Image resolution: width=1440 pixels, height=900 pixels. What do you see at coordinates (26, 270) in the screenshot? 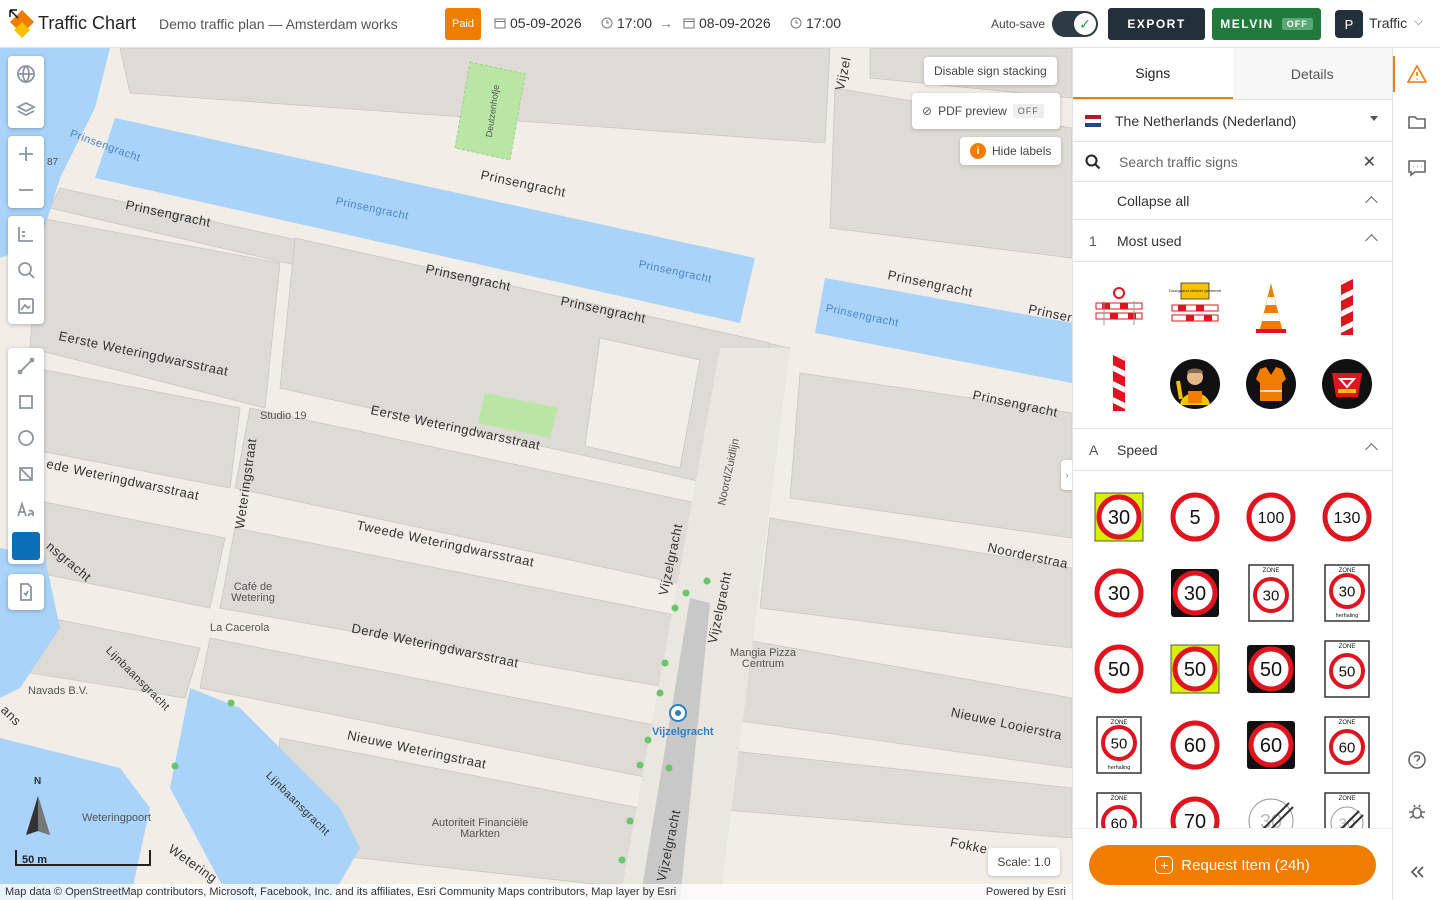
I see `search-zoom-icon` at bounding box center [26, 270].